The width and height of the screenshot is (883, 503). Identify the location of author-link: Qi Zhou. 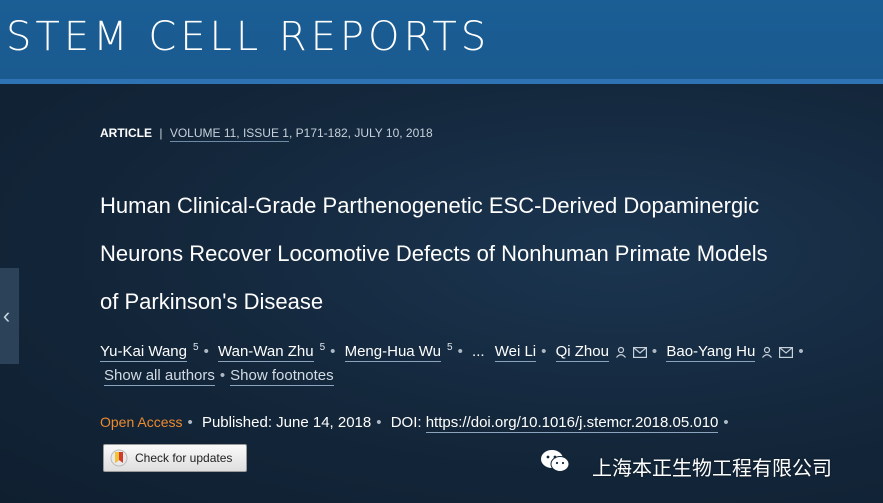
(582, 352).